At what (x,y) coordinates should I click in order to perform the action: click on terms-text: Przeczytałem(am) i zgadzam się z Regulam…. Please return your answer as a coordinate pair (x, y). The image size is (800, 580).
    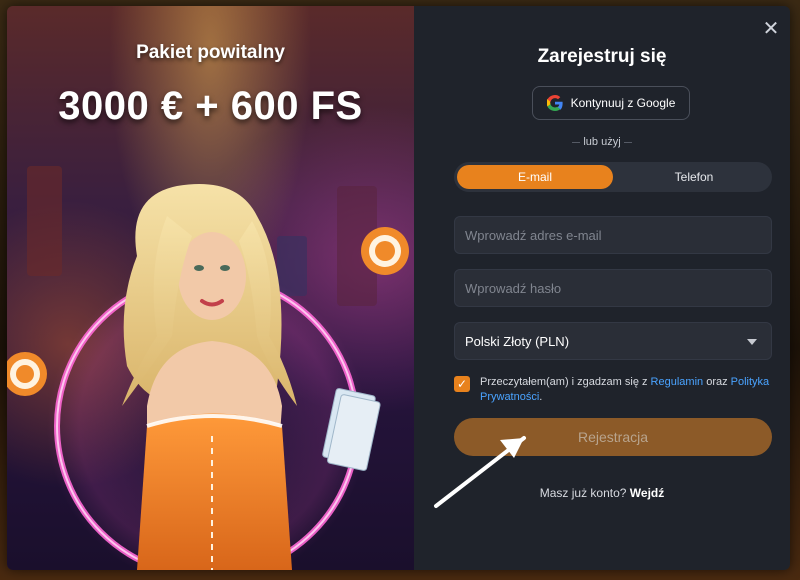
    Looking at the image, I should click on (626, 390).